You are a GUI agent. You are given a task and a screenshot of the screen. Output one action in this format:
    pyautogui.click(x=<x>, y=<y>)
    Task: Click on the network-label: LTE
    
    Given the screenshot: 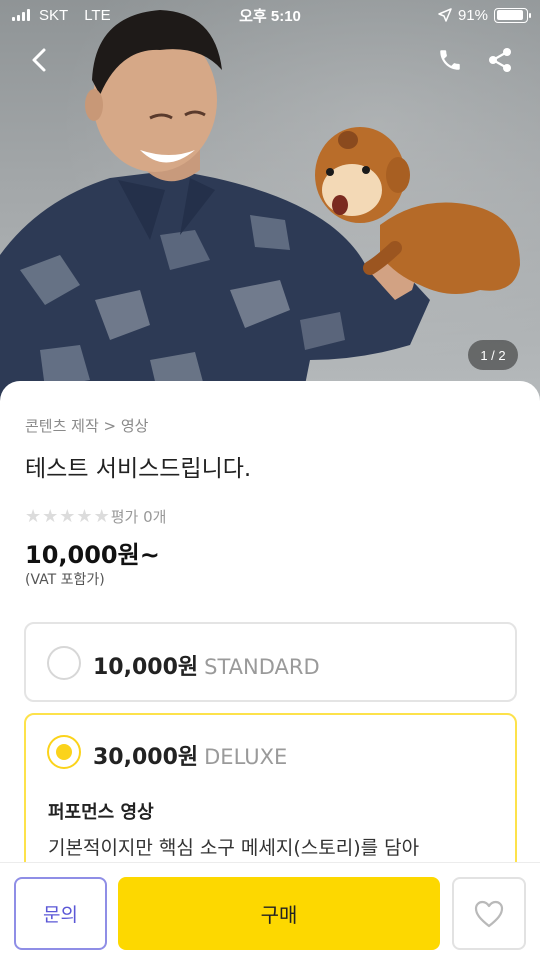 What is the action you would take?
    pyautogui.click(x=97, y=15)
    